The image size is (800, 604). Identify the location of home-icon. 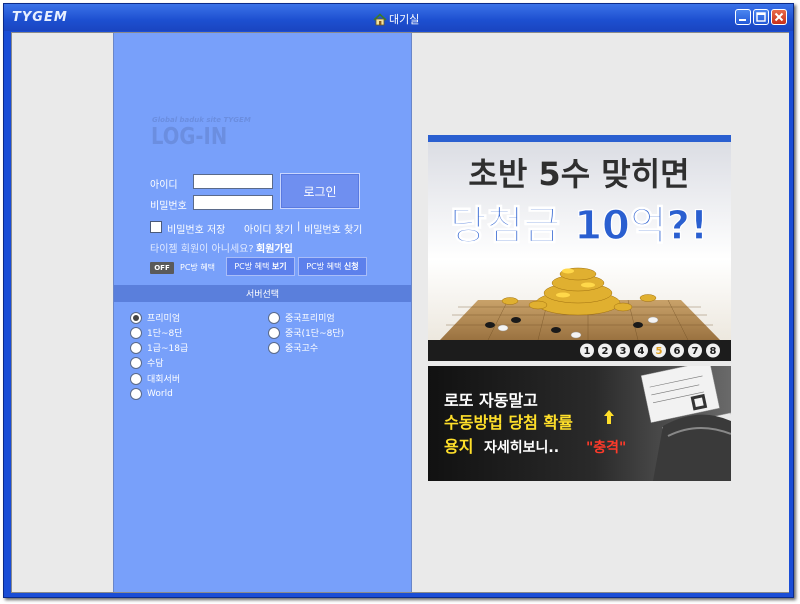
(380, 18).